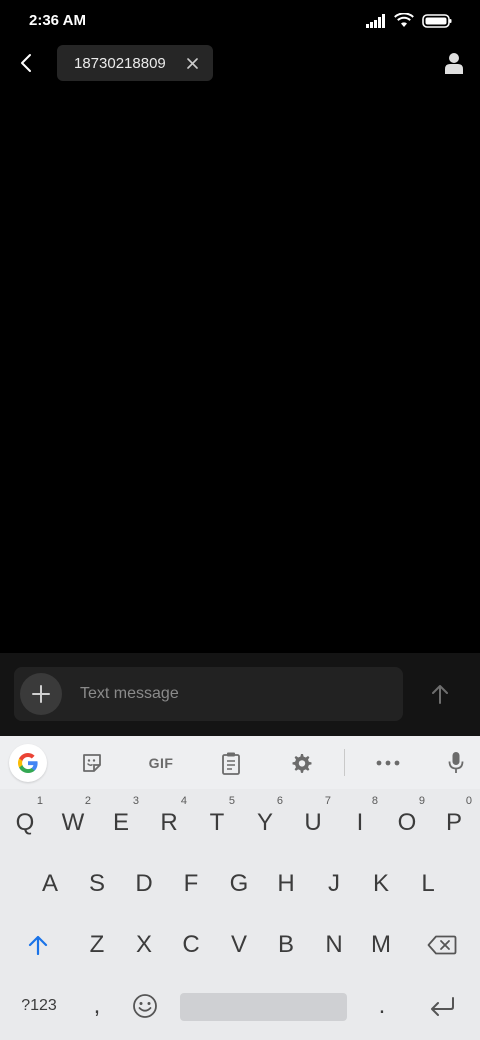 Image resolution: width=480 pixels, height=1040 pixels. I want to click on compose-bar, so click(240, 694).